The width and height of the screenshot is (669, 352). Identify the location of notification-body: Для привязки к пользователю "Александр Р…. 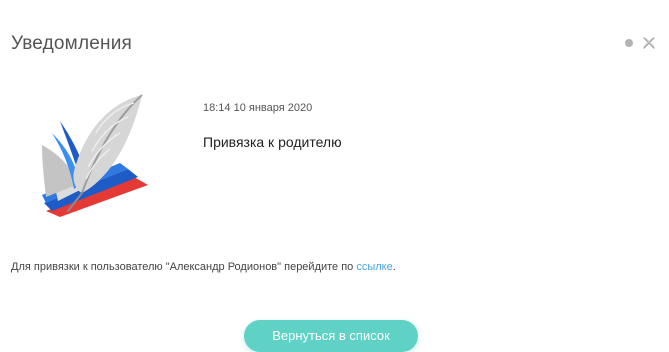
(203, 267).